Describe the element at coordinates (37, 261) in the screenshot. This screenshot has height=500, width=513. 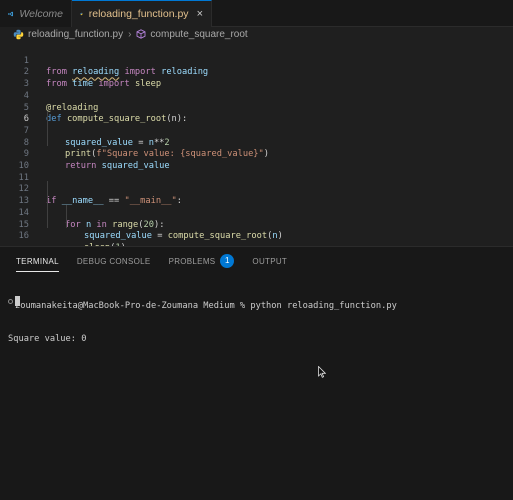
I see `tab-terminal: TERMINAL` at that location.